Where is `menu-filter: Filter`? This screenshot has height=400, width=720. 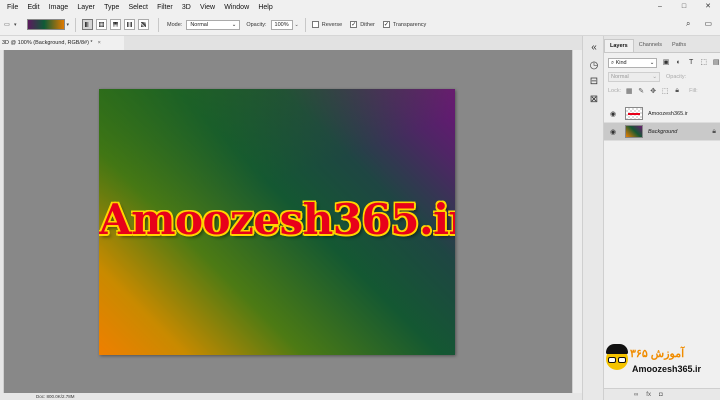
menu-filter: Filter is located at coordinates (165, 7).